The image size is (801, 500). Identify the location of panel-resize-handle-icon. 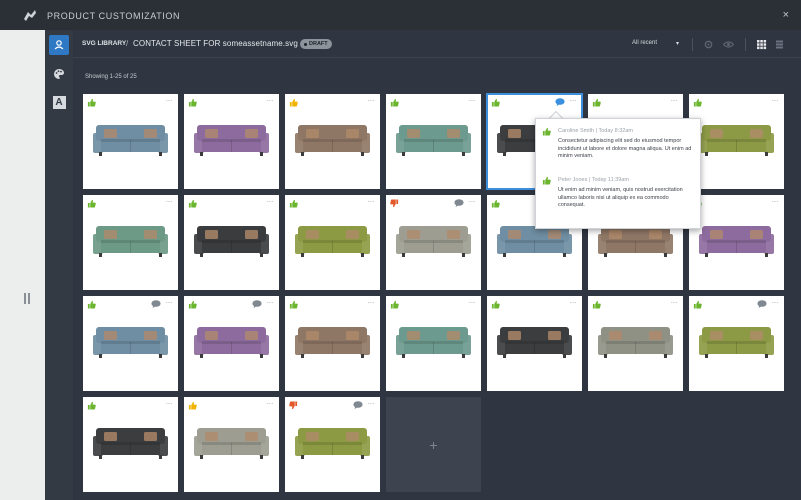
(28, 300).